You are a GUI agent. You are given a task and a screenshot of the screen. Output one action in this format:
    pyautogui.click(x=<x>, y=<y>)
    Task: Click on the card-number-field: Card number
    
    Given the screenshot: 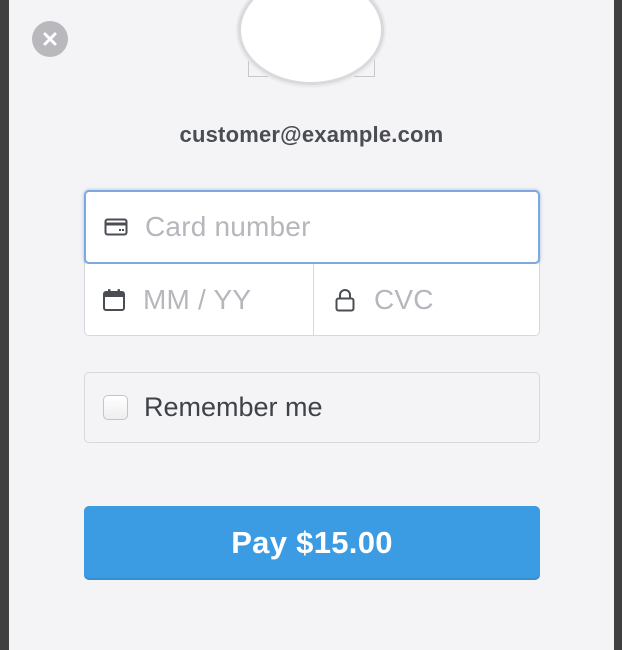 What is the action you would take?
    pyautogui.click(x=312, y=227)
    